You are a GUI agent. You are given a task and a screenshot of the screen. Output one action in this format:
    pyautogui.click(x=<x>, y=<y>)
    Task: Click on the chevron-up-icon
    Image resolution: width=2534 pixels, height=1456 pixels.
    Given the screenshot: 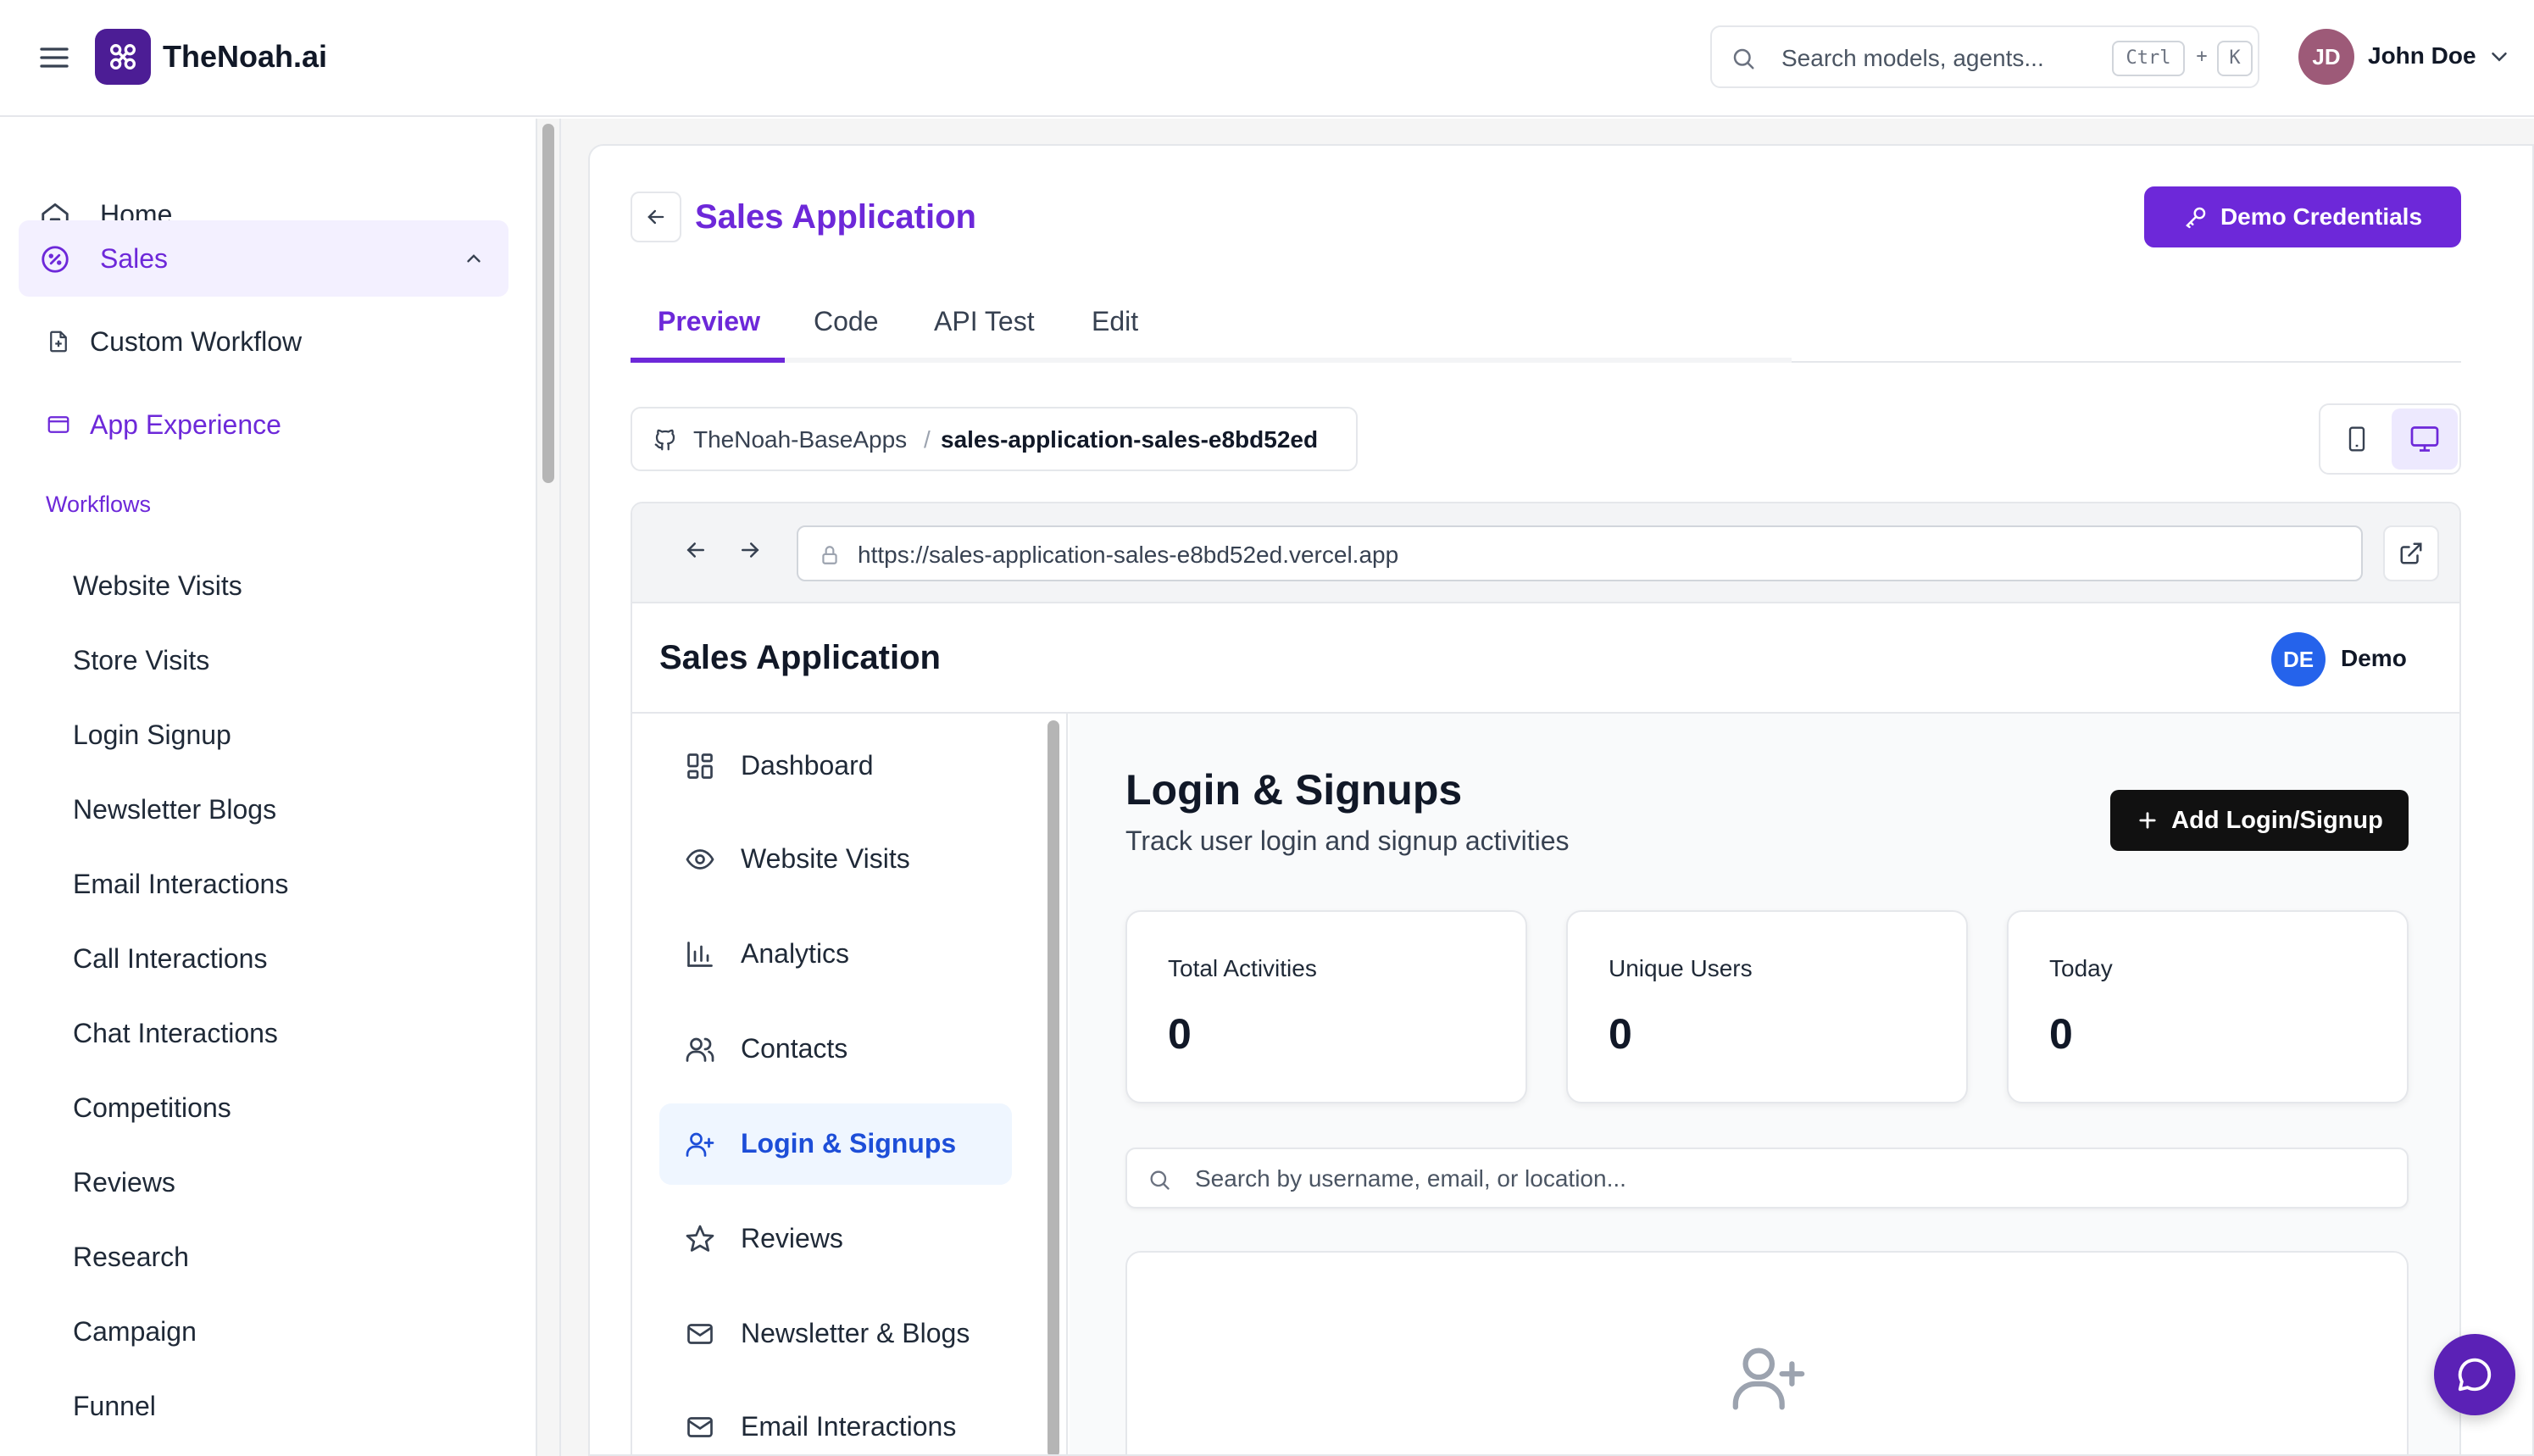 What is the action you would take?
    pyautogui.click(x=474, y=258)
    